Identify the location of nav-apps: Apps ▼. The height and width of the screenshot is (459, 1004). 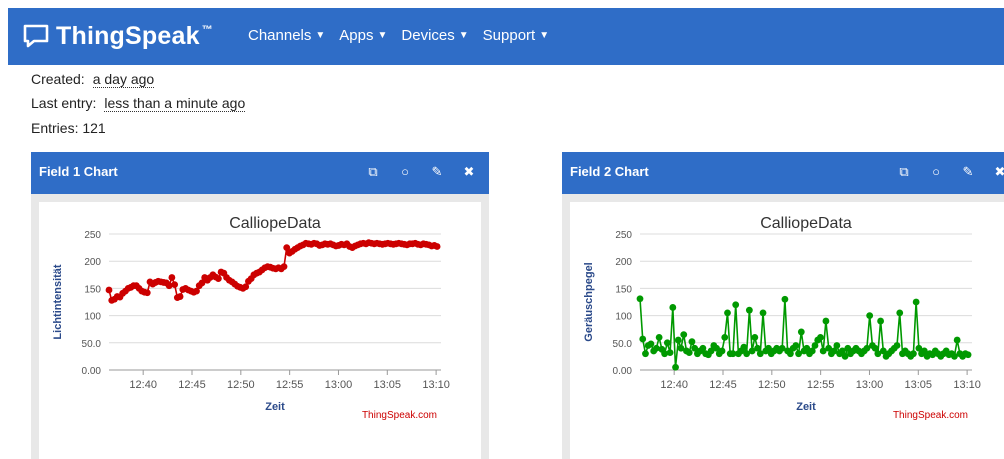
(363, 35).